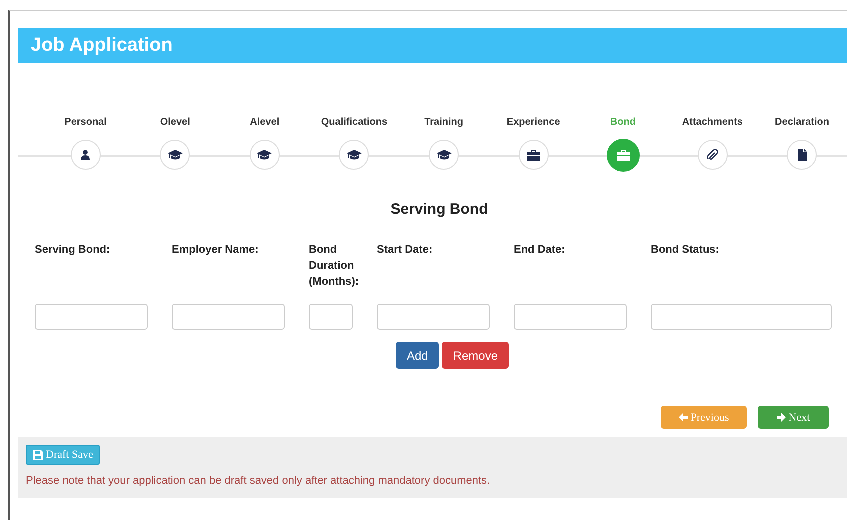 The image size is (847, 521). What do you see at coordinates (440, 209) in the screenshot?
I see `section-title: Serving Bond` at bounding box center [440, 209].